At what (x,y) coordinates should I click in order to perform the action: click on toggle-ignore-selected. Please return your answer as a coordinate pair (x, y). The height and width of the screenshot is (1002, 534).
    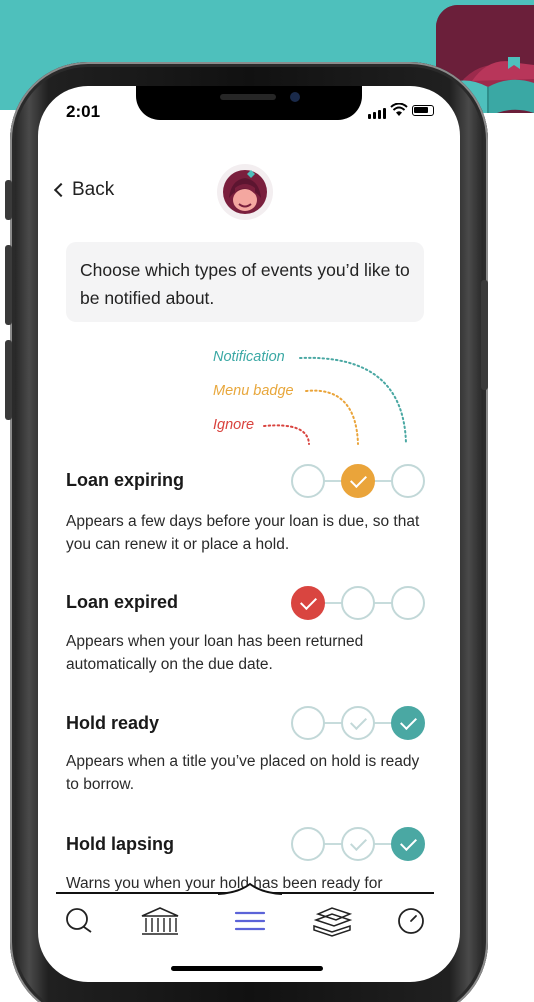
    Looking at the image, I should click on (308, 603).